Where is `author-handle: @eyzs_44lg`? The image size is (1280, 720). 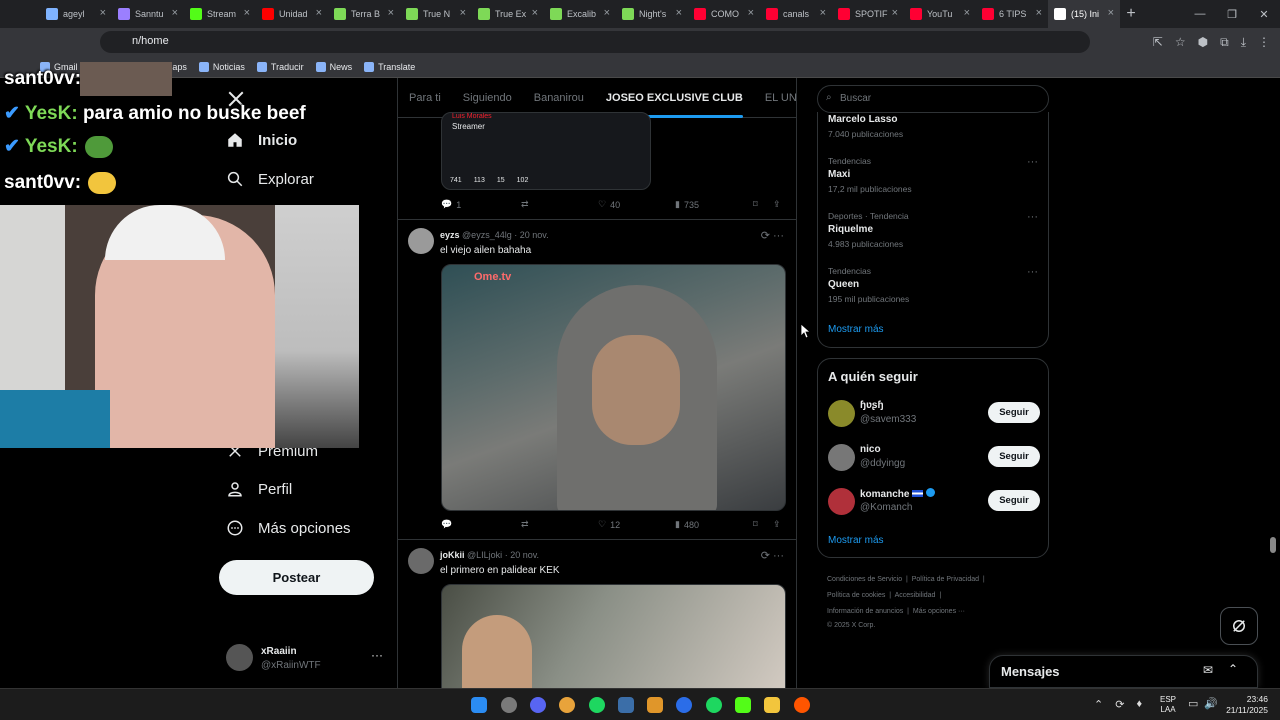
author-handle: @eyzs_44lg is located at coordinates (487, 235).